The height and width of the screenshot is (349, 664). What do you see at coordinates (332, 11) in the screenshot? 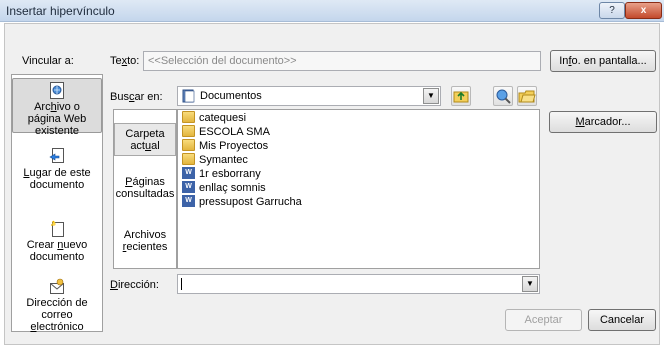
I see `title-bar: Insertar hipervínculo ? x` at bounding box center [332, 11].